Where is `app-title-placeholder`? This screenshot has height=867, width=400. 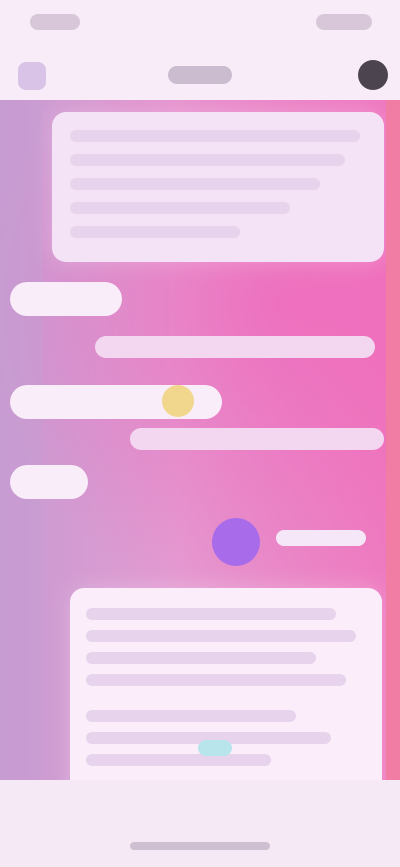 app-title-placeholder is located at coordinates (200, 75).